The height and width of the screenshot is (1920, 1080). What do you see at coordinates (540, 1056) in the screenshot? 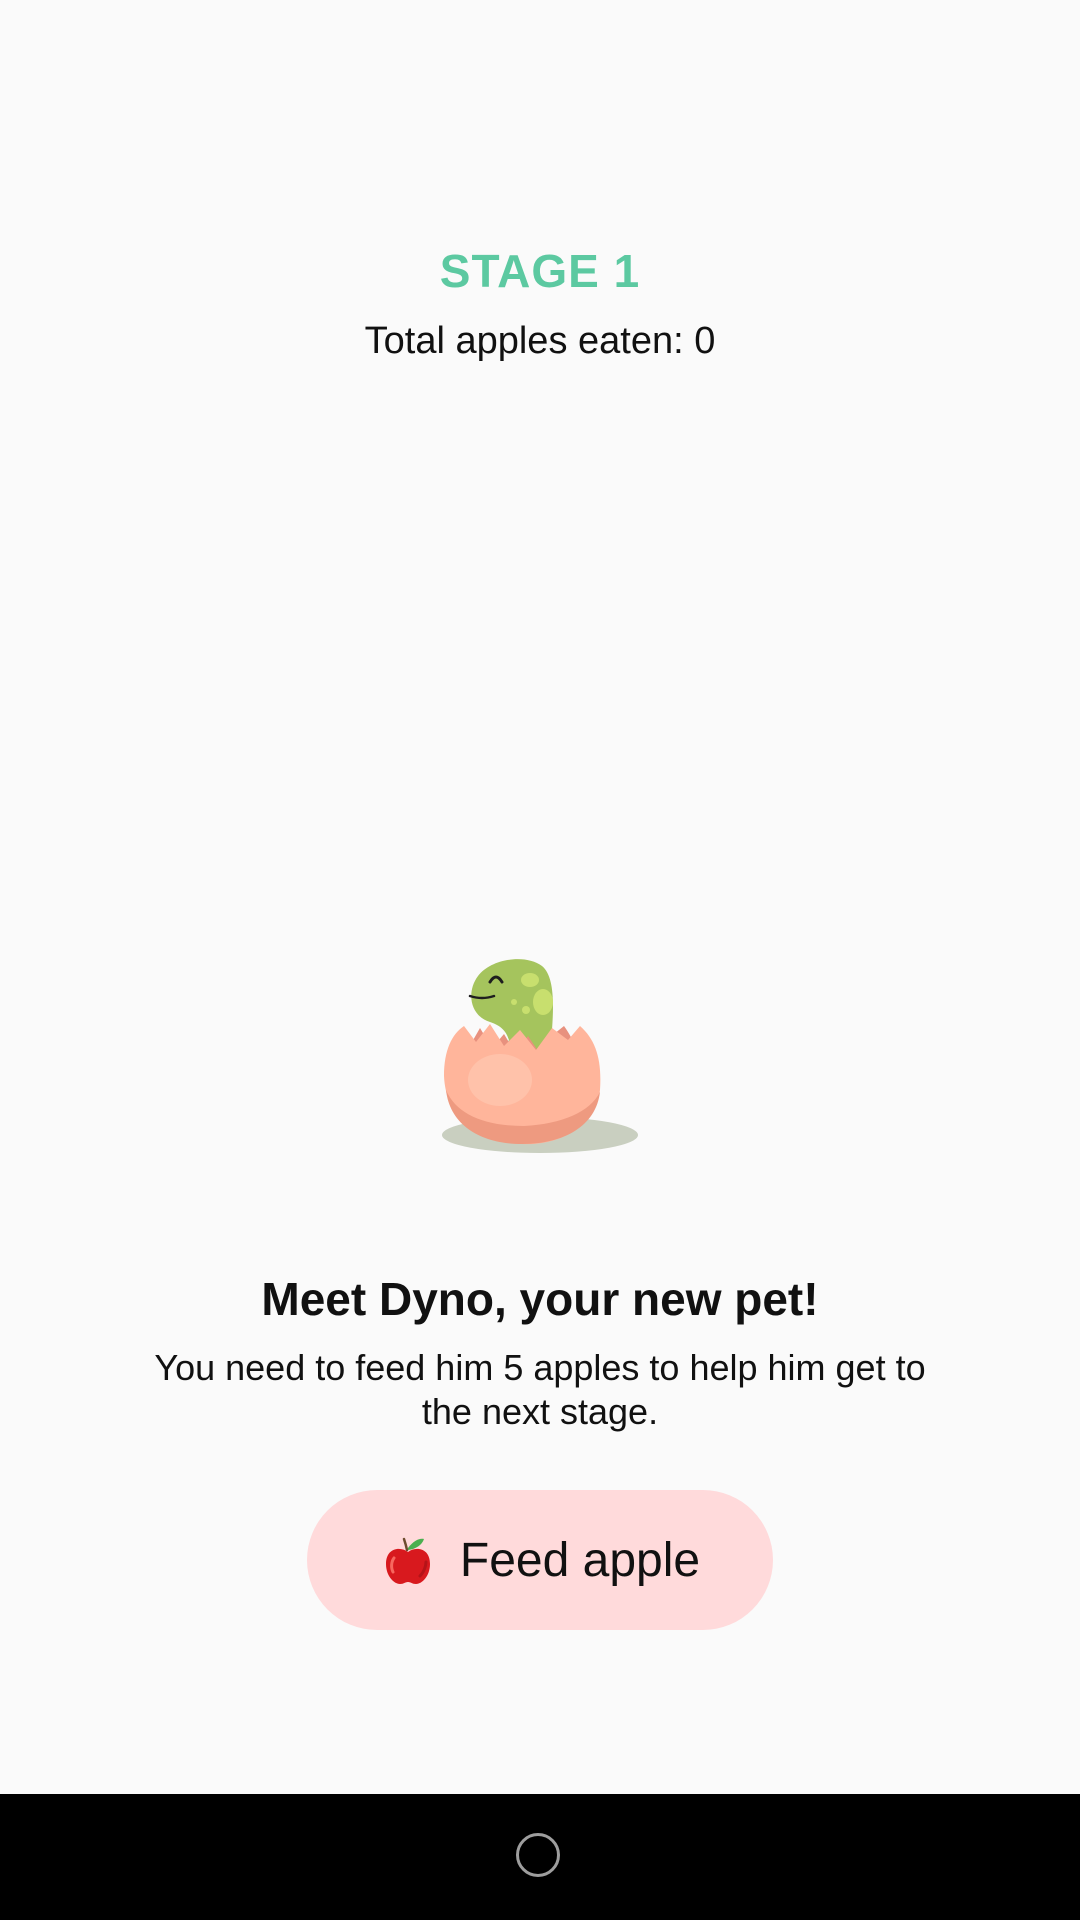
I see `baby-dino-in-egg-icon` at bounding box center [540, 1056].